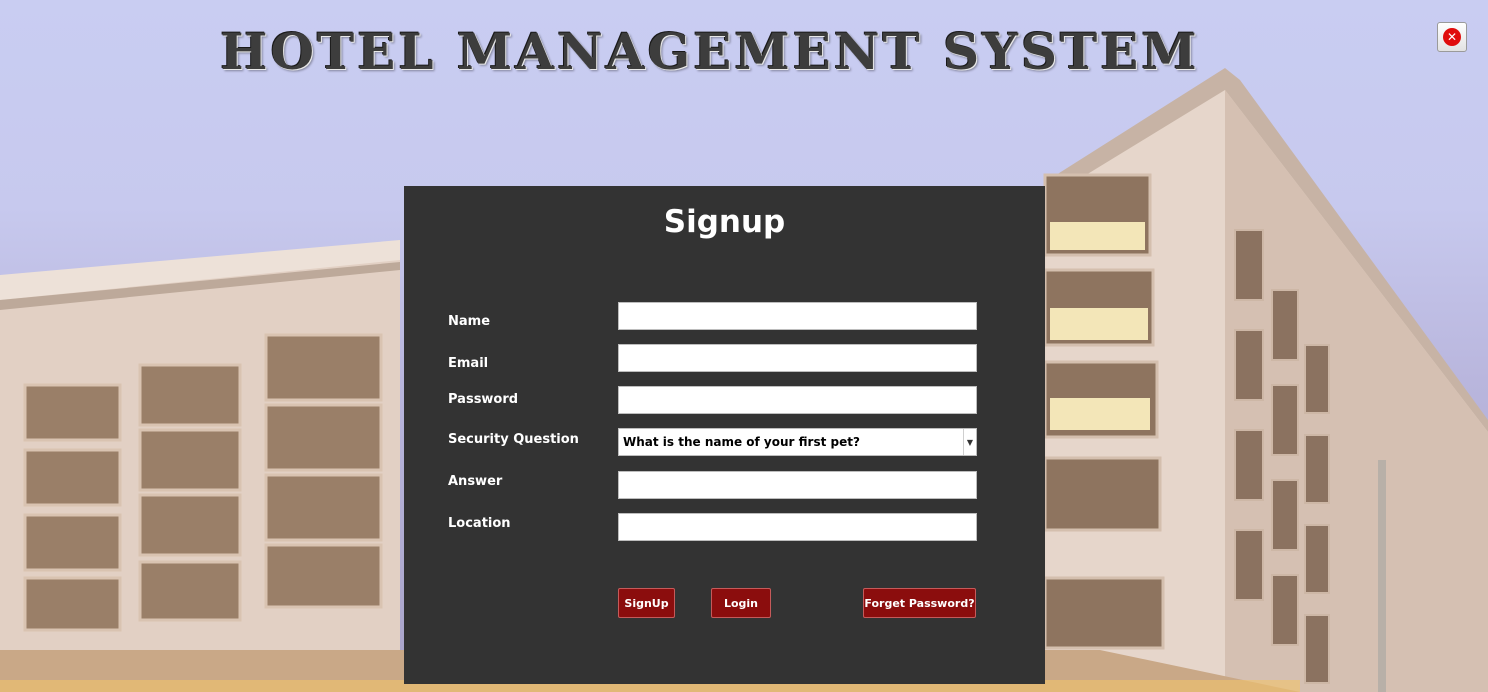 This screenshot has height=692, width=1488. What do you see at coordinates (797, 358) in the screenshot?
I see `email-field` at bounding box center [797, 358].